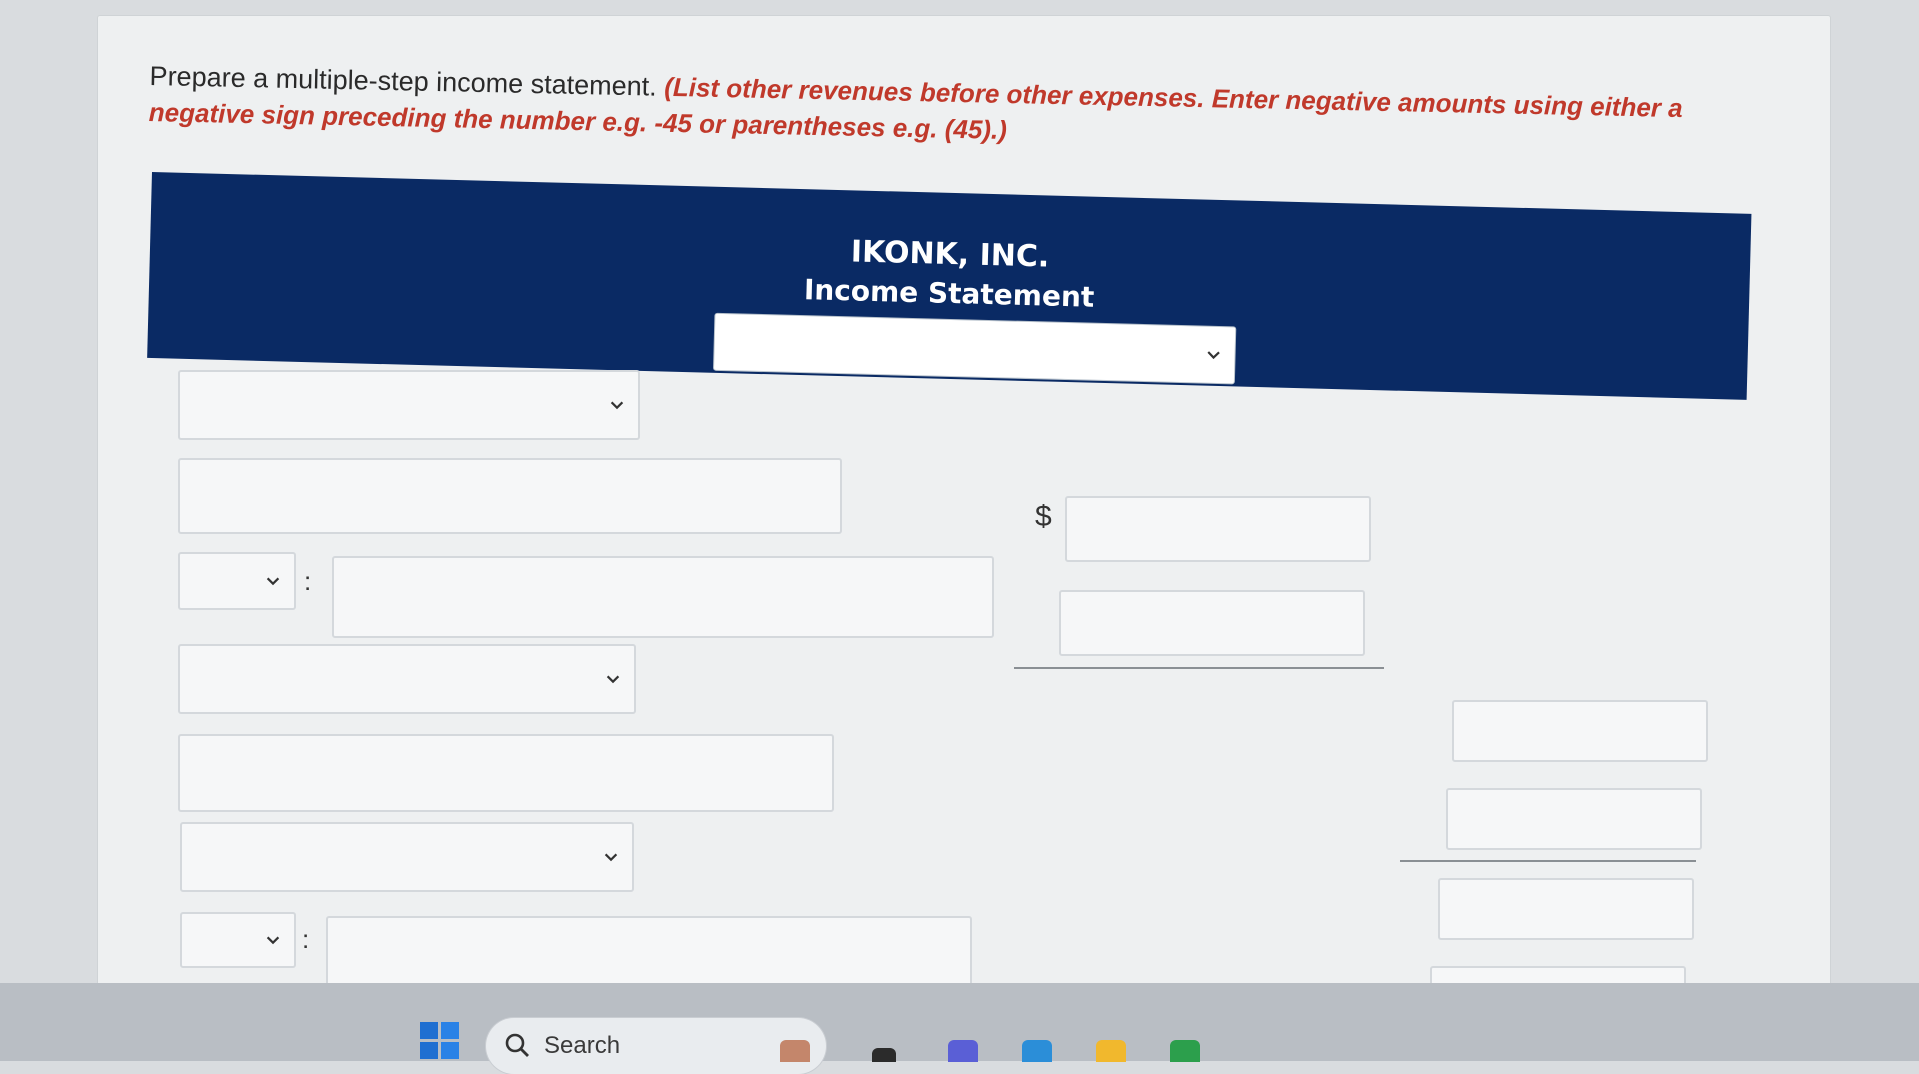  What do you see at coordinates (409, 405) in the screenshot?
I see `row1-account-select` at bounding box center [409, 405].